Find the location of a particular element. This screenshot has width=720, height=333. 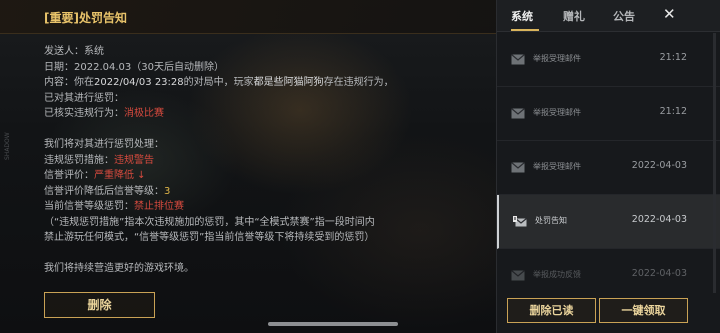

home-indicator is located at coordinates (333, 324).